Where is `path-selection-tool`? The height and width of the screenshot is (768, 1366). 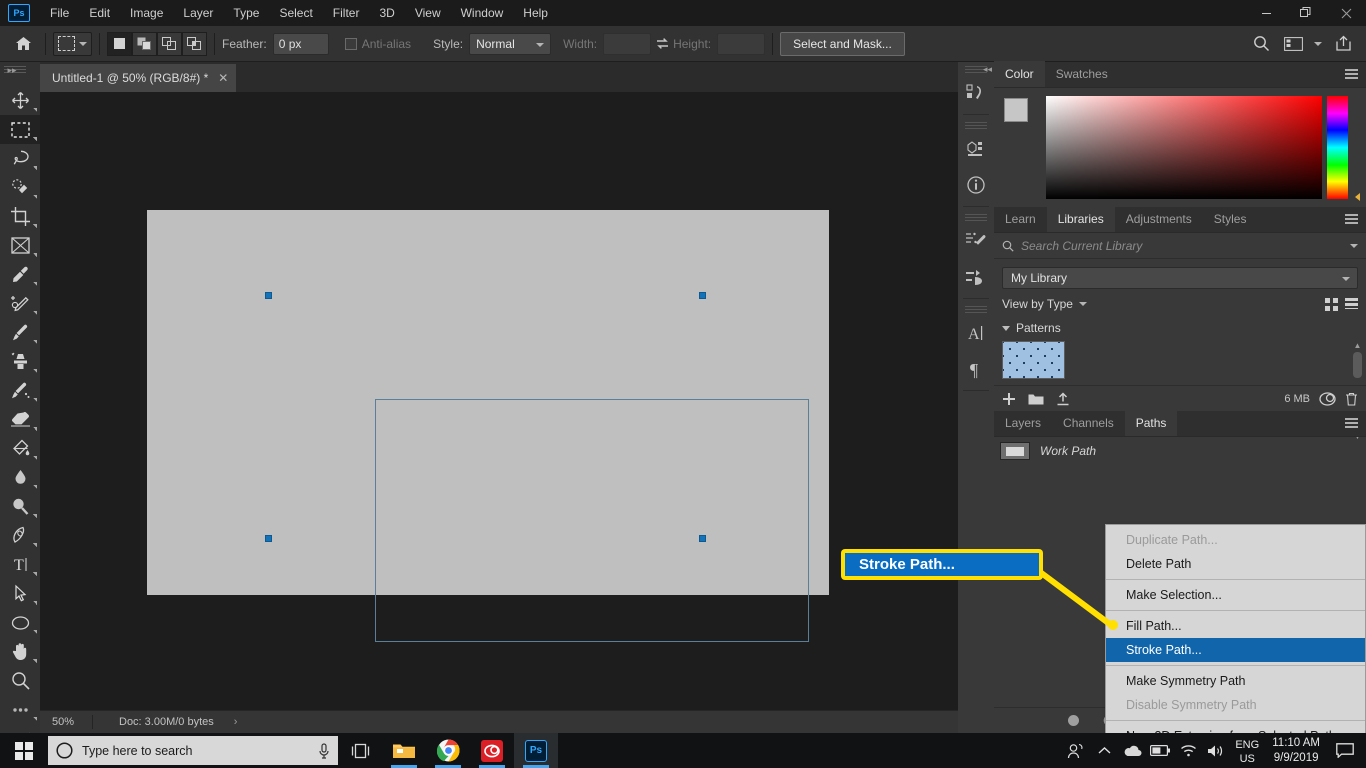 path-selection-tool is located at coordinates (20, 593).